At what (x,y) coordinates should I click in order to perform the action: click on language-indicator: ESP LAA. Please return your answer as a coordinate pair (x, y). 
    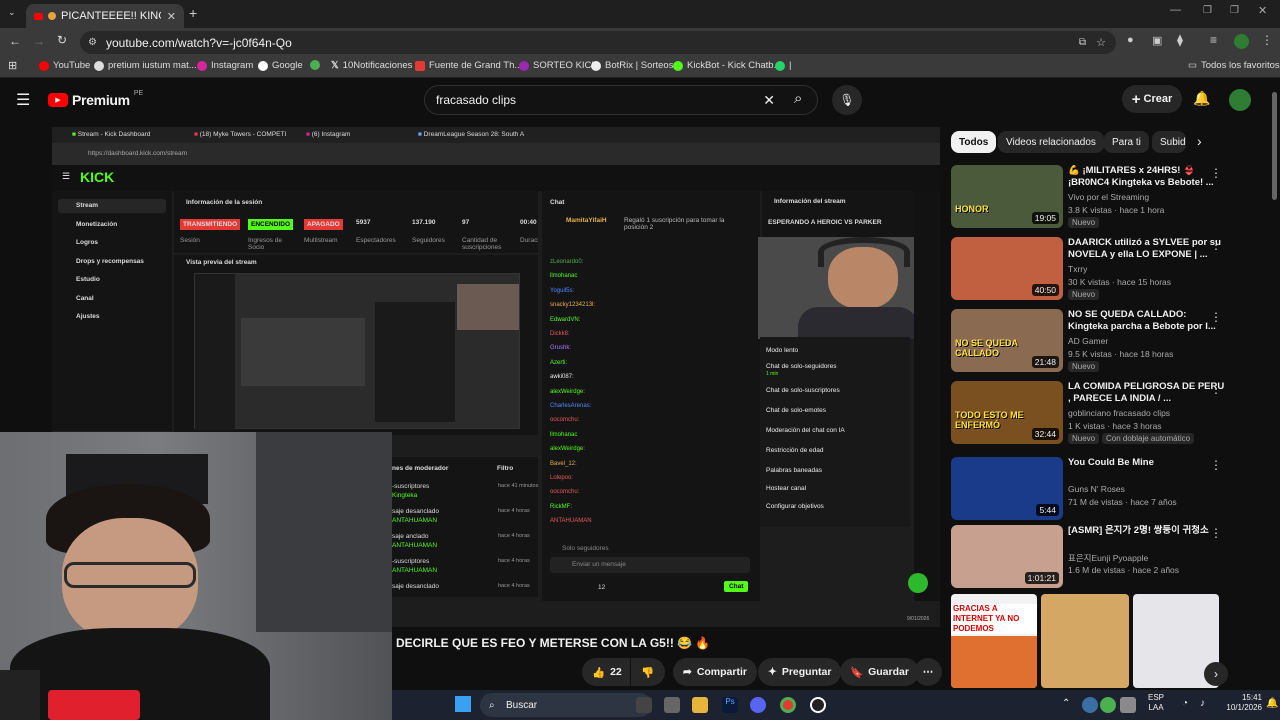
    Looking at the image, I should click on (1156, 703).